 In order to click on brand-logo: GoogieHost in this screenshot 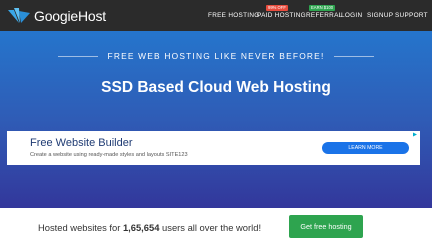, I will do `click(56, 16)`.